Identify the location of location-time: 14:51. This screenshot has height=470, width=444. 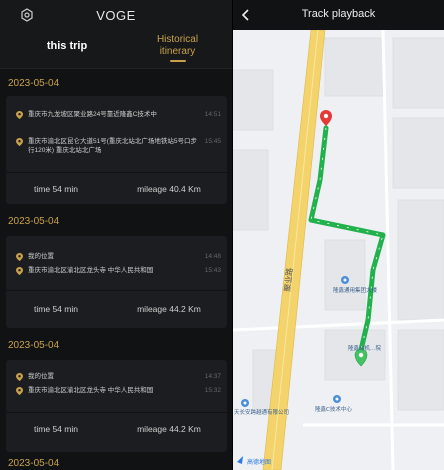
(212, 114).